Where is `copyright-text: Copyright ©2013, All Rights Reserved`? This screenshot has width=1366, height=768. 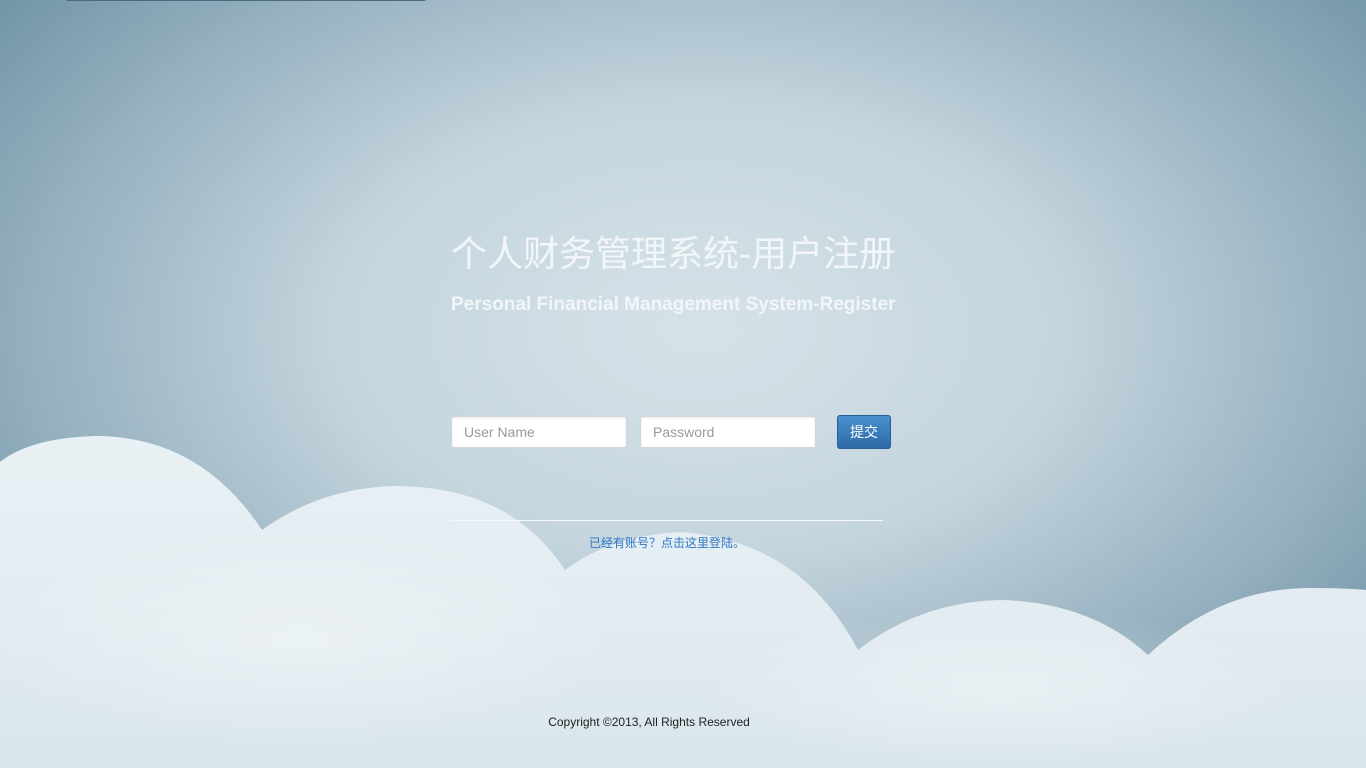
copyright-text: Copyright ©2013, All Rights Reserved is located at coordinates (649, 722).